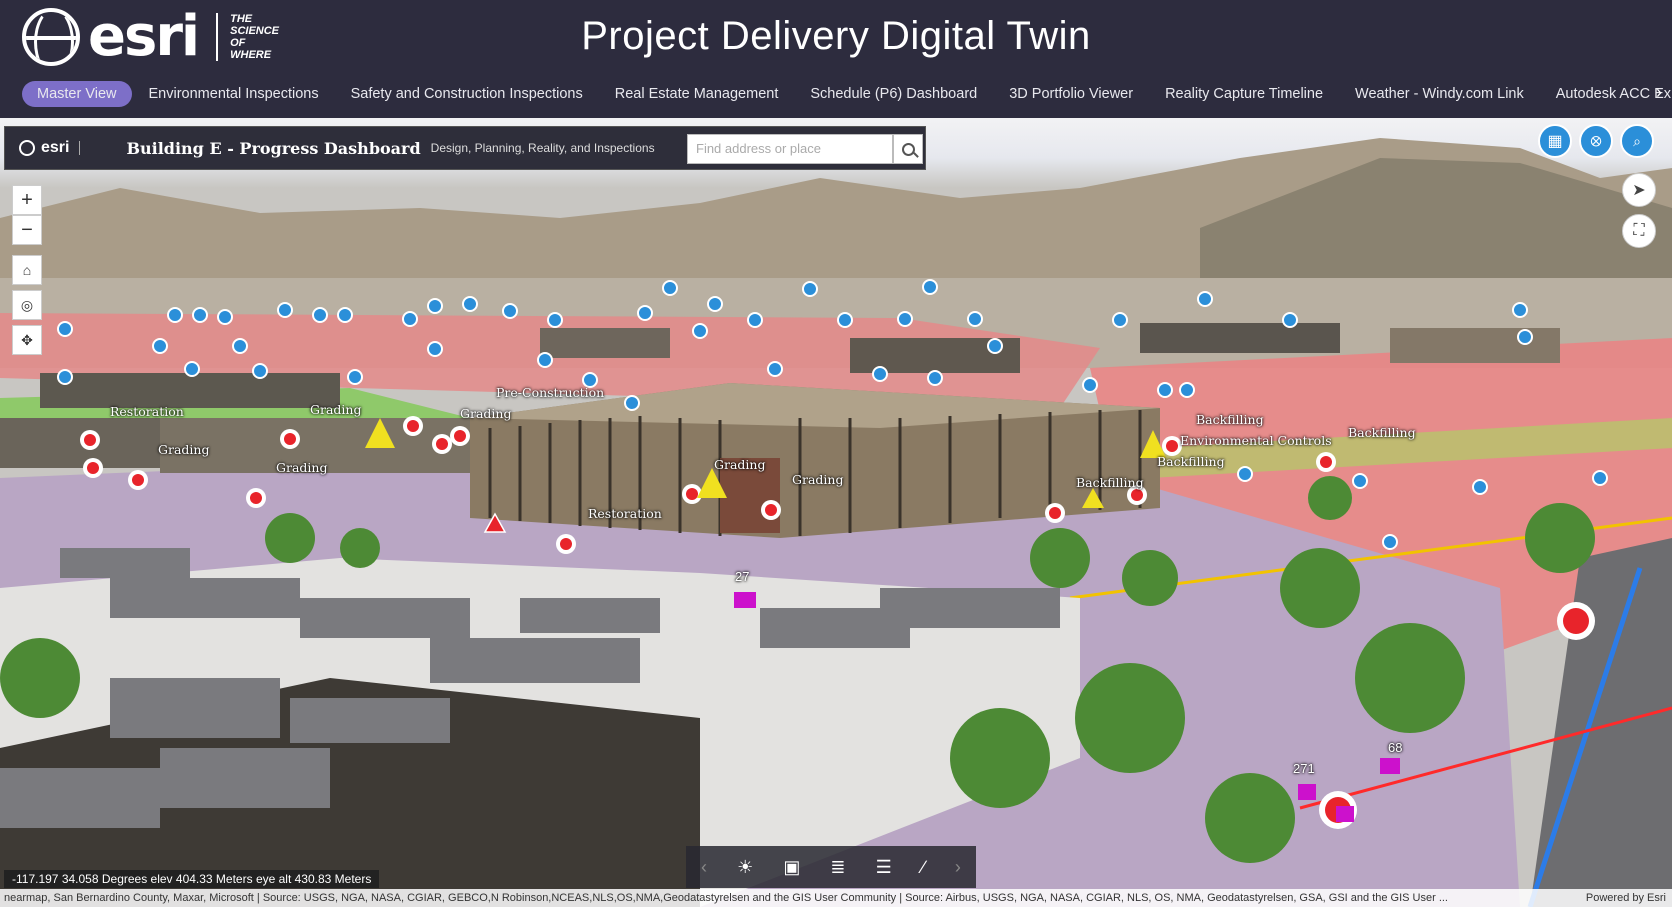 The image size is (1672, 907). I want to click on cluster-count: 68, so click(1395, 747).